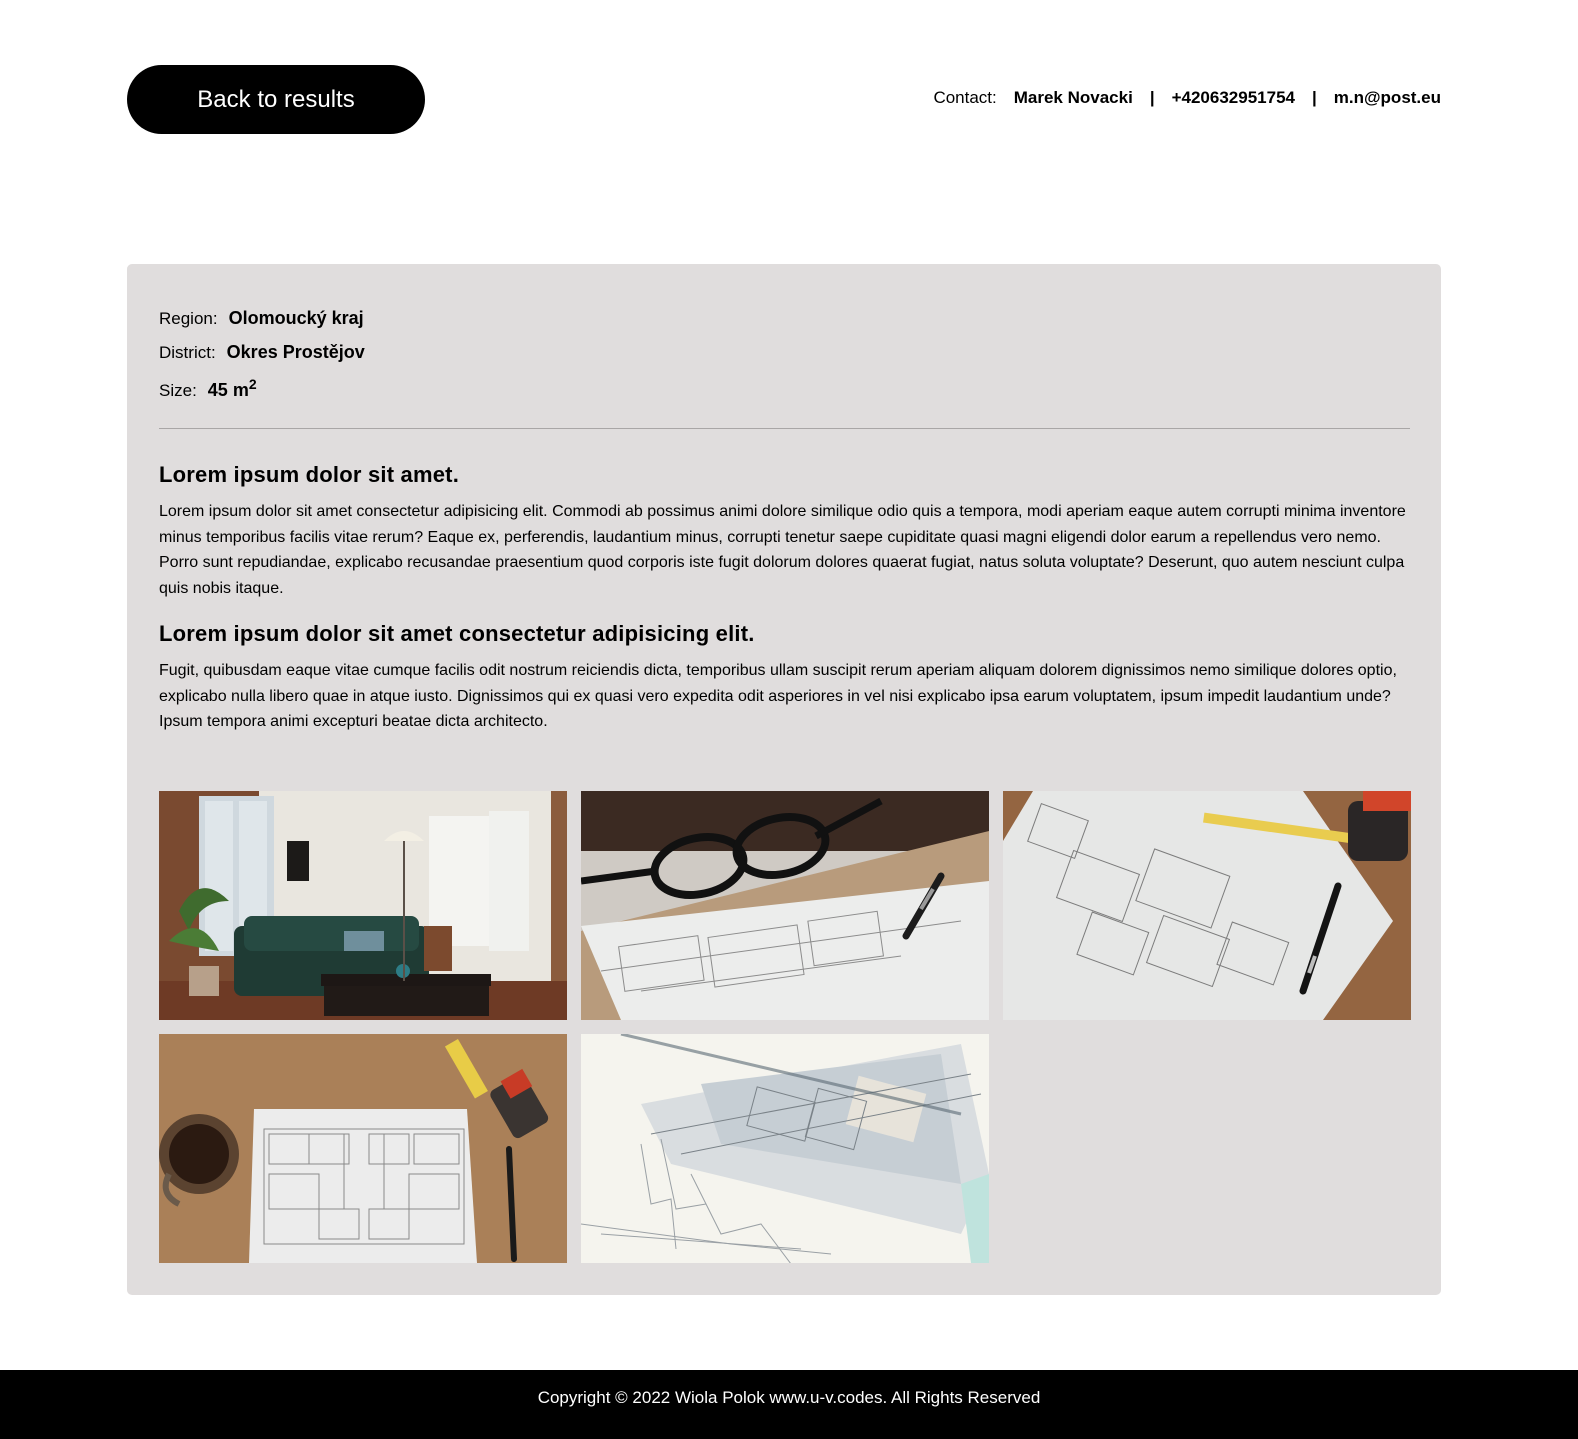 This screenshot has height=1439, width=1578. I want to click on size-value: 45 m2, so click(232, 388).